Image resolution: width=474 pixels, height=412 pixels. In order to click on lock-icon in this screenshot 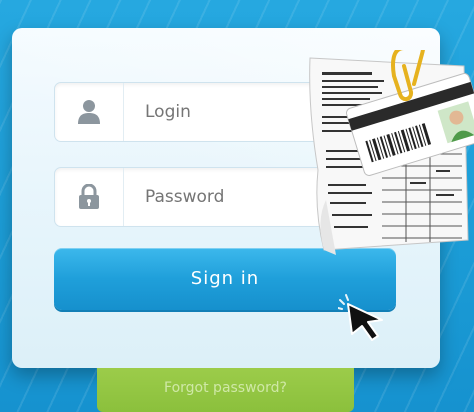, I will do `click(89, 197)`.